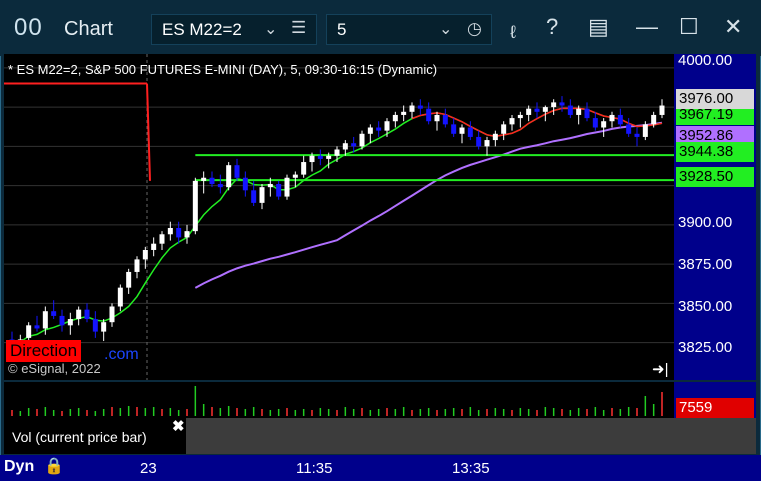 This screenshot has width=761, height=481. I want to click on title-bar: 00 Chart ES M22=2 ⌄ ☰ 5 ⌄ ◷ ℓ ? ▤ — ☐ ✕, so click(380, 28).